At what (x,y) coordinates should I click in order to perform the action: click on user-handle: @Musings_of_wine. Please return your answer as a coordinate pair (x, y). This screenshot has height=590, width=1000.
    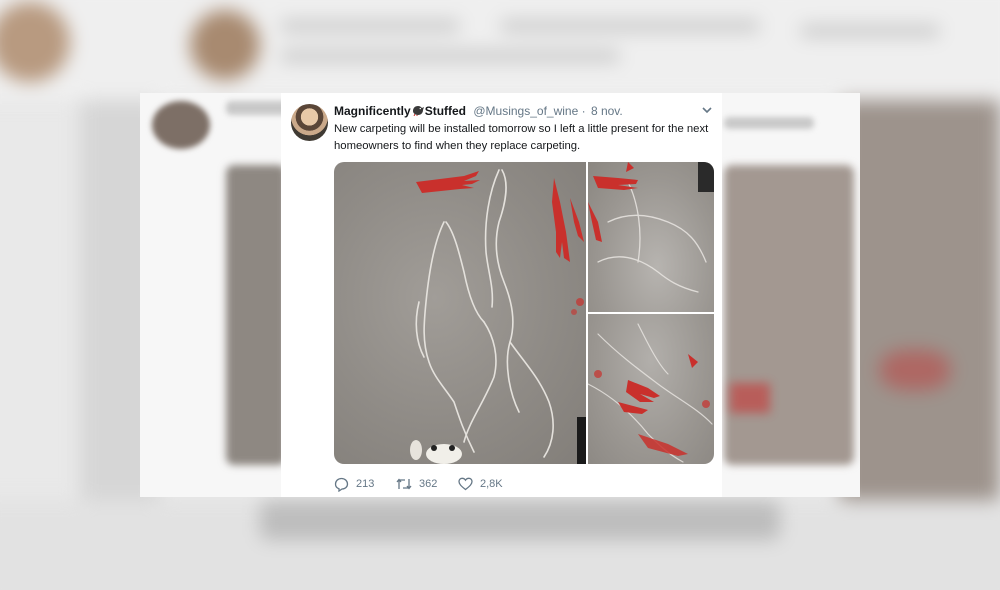
    Looking at the image, I should click on (525, 111).